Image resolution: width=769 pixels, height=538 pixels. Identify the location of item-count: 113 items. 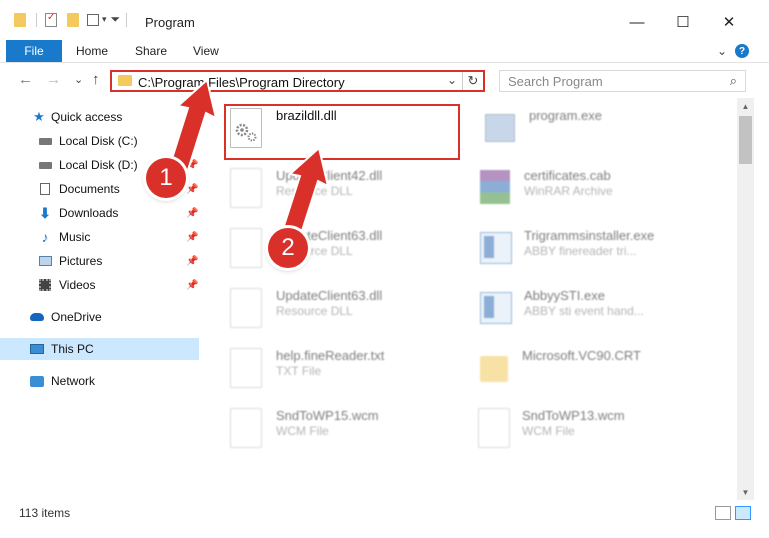
(45, 513).